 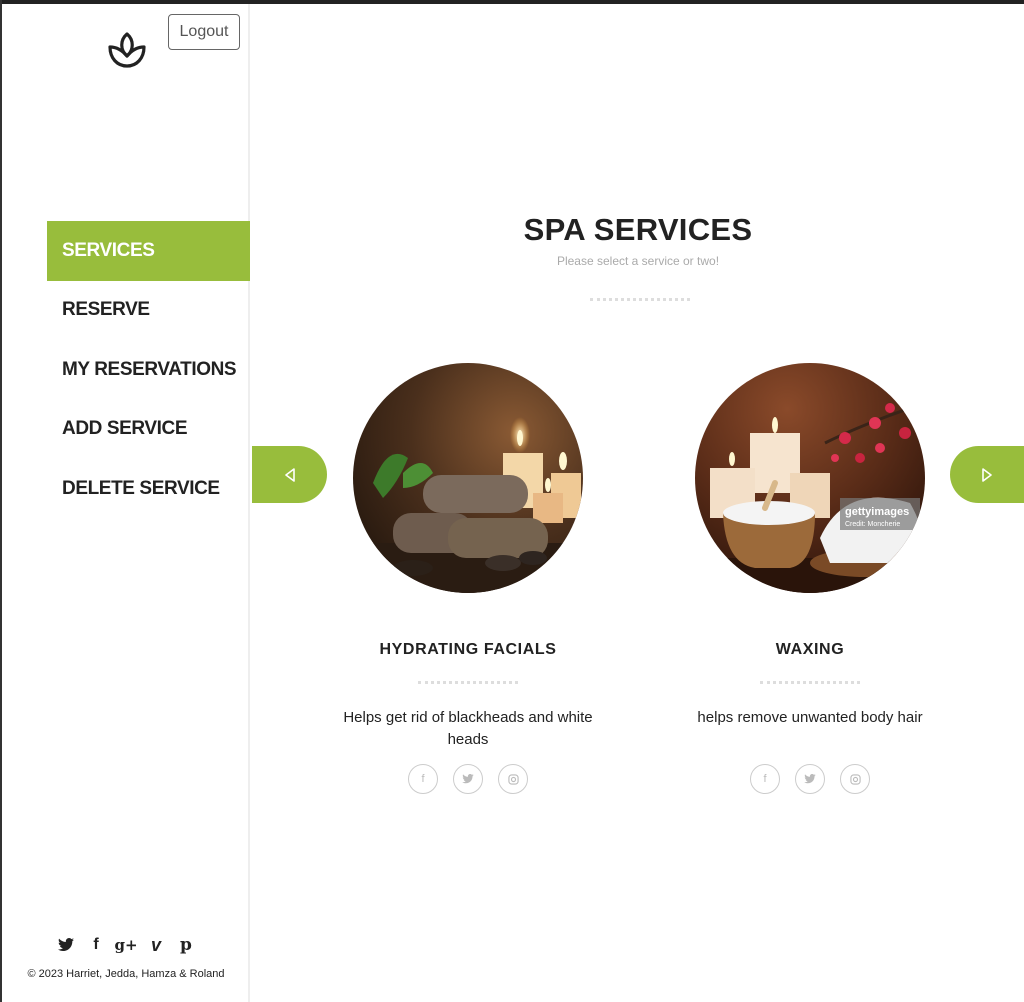 What do you see at coordinates (468, 649) in the screenshot?
I see `service-title: HYDRATING FACIALS` at bounding box center [468, 649].